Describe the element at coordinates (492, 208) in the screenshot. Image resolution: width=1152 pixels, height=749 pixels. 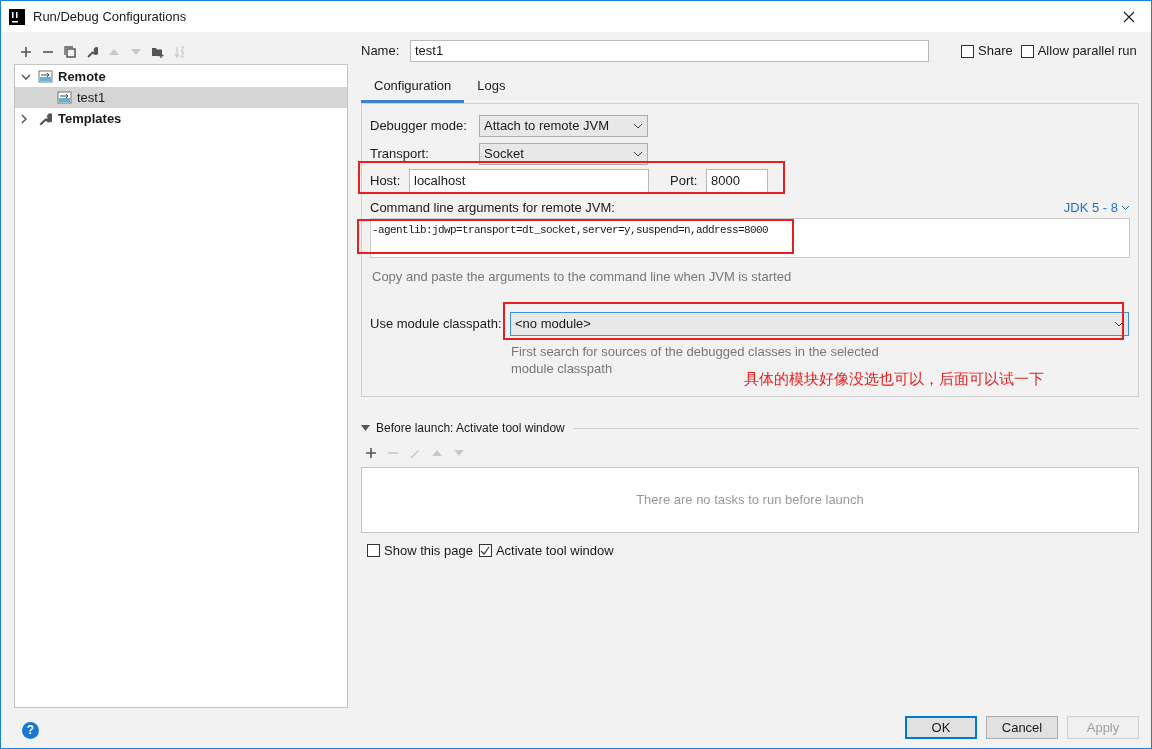
I see `command-line-label: Command line arguments for remote JVM:` at that location.